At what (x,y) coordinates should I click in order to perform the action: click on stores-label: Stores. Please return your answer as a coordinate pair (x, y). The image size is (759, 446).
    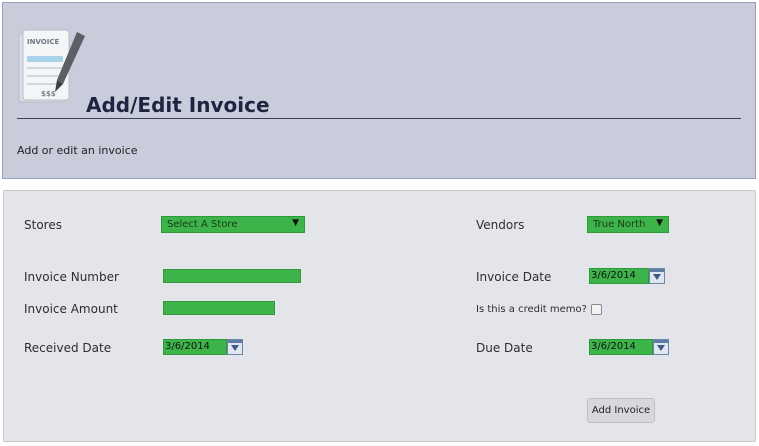
    Looking at the image, I should click on (43, 225).